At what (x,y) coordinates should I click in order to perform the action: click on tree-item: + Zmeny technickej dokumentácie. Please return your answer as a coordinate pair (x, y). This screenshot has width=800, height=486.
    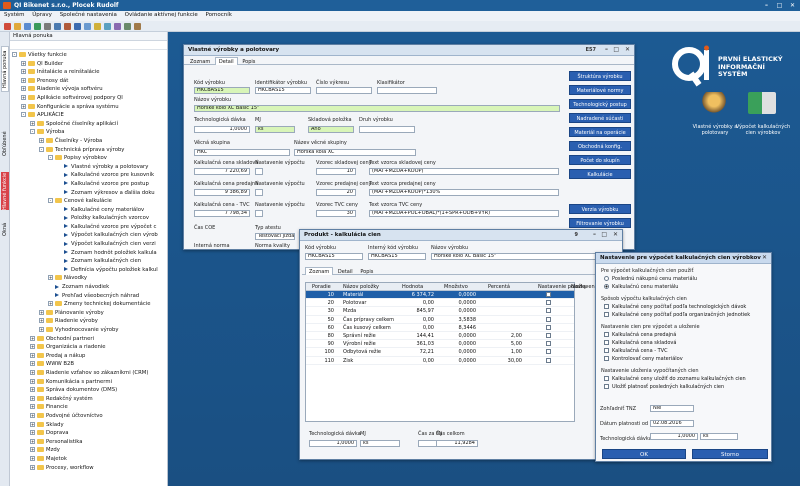
    Looking at the image, I should click on (88, 304).